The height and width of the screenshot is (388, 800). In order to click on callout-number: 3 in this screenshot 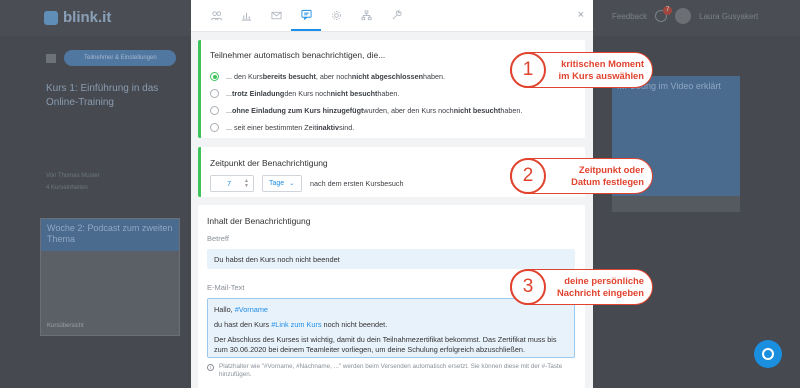, I will do `click(528, 287)`.